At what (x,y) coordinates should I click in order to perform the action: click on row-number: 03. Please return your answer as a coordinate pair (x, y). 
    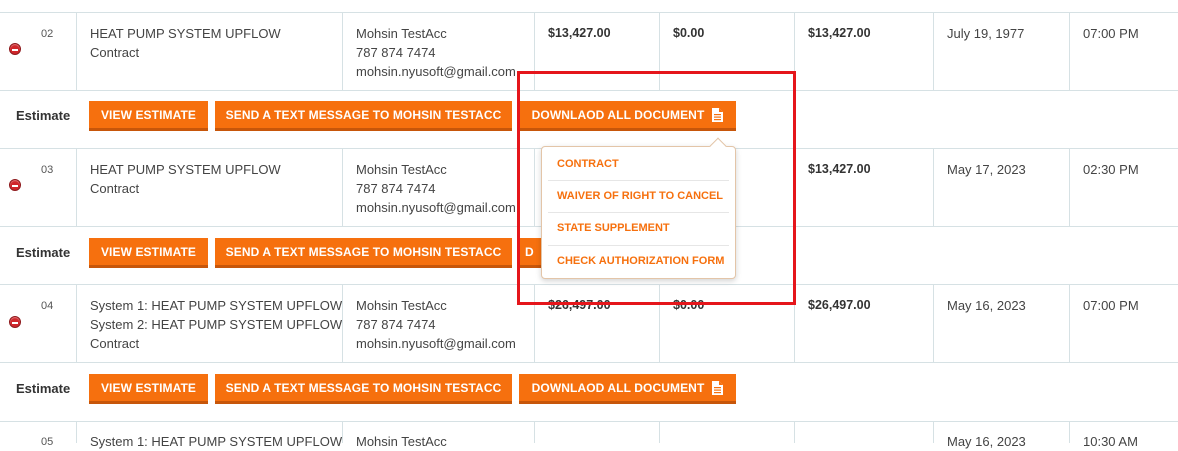
    Looking at the image, I should click on (47, 170).